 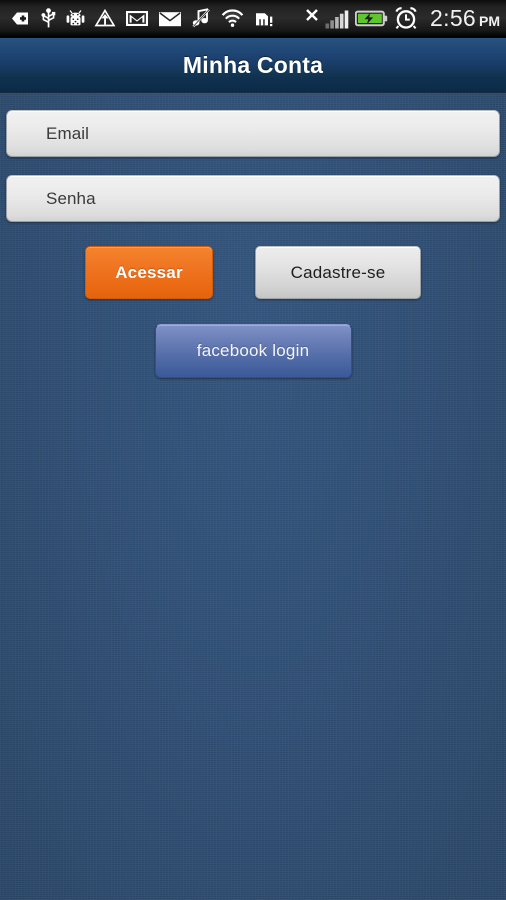 I want to click on page-title: Minha Conta, so click(x=253, y=64).